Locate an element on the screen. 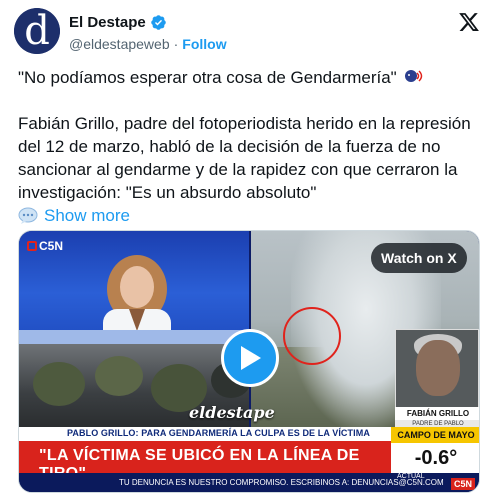 This screenshot has width=493, height=493. verified-badge-icon is located at coordinates (158, 22).